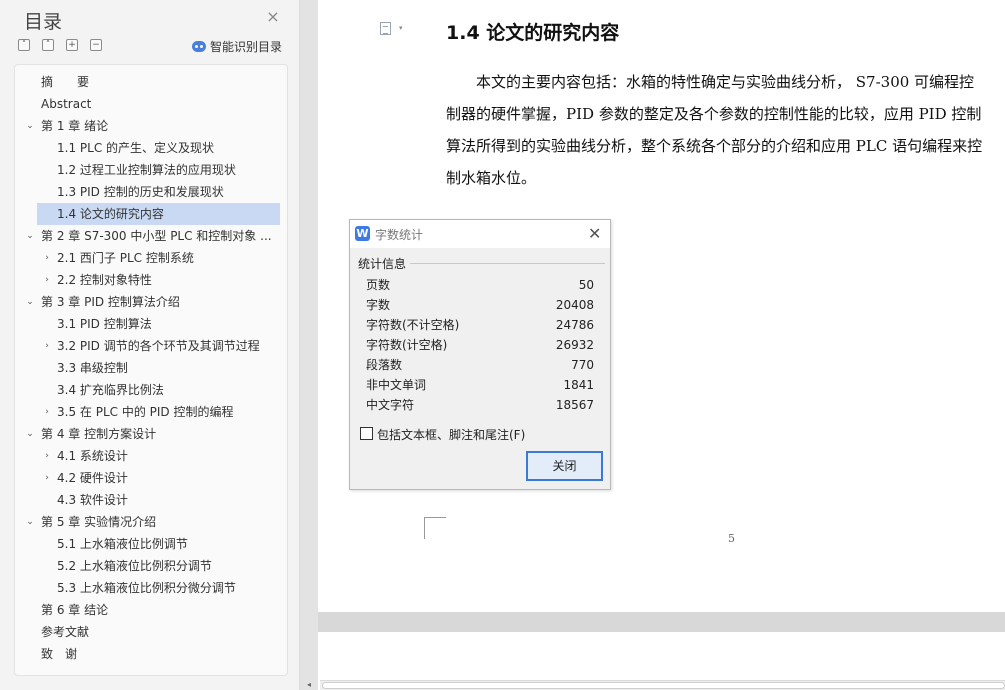  What do you see at coordinates (309, 345) in the screenshot?
I see `pane-splitter` at bounding box center [309, 345].